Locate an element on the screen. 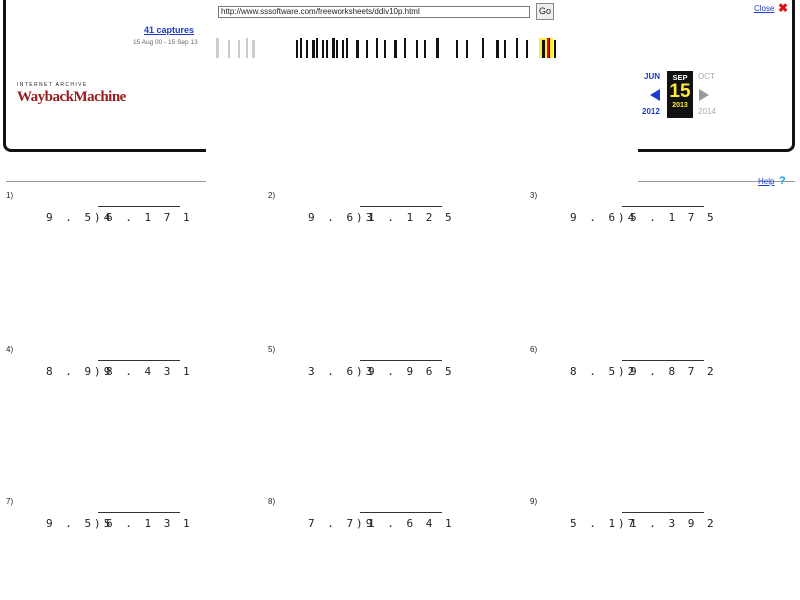  dividend: 1 . 6 4 1 is located at coordinates (411, 523).